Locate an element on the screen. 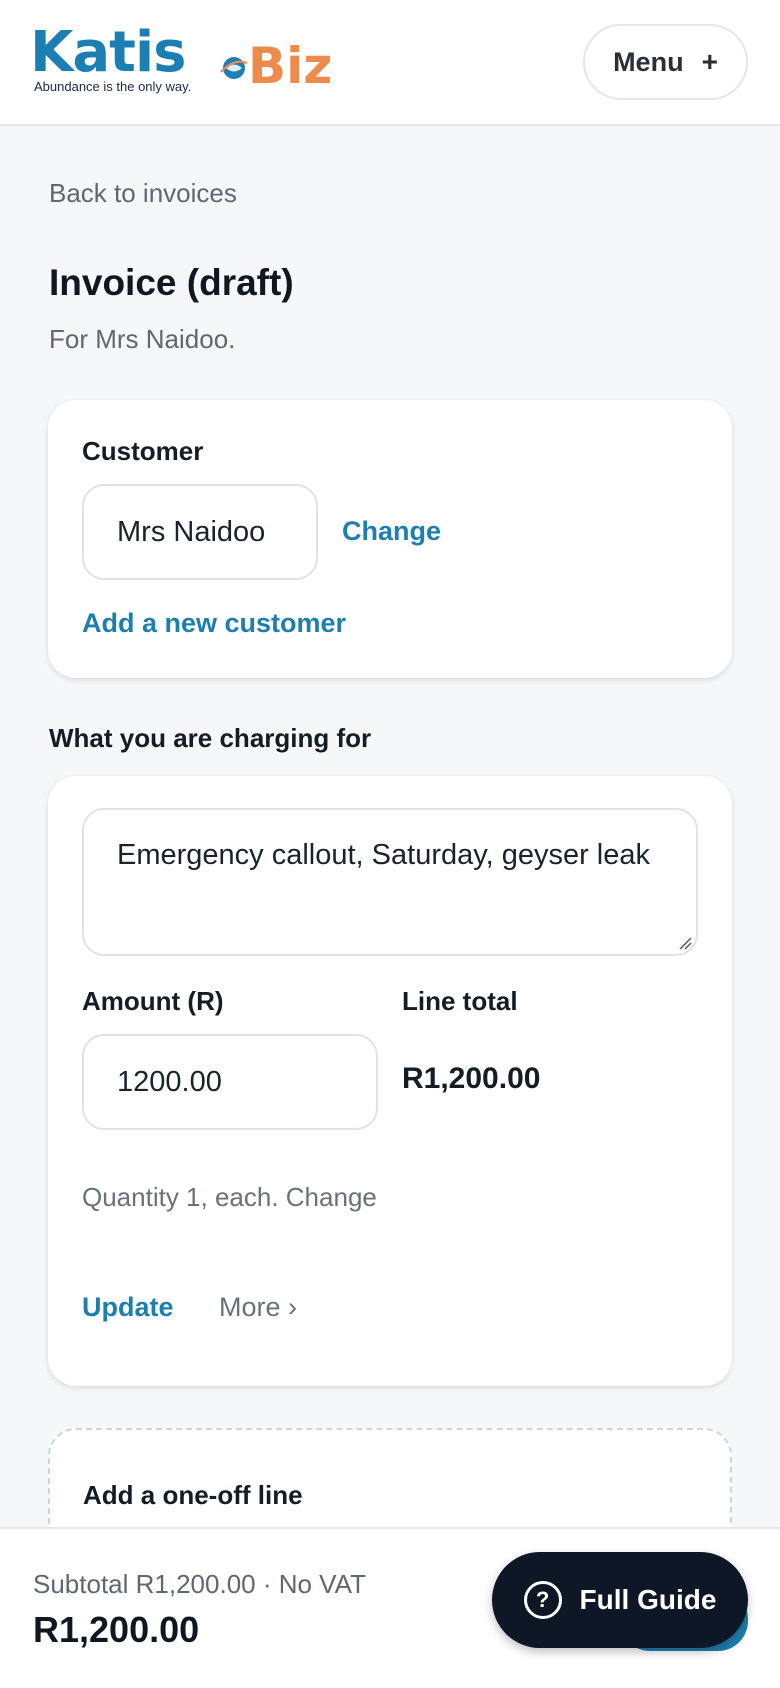 The height and width of the screenshot is (1688, 780). page-subtitle: For Mrs Naidoo. is located at coordinates (142, 339).